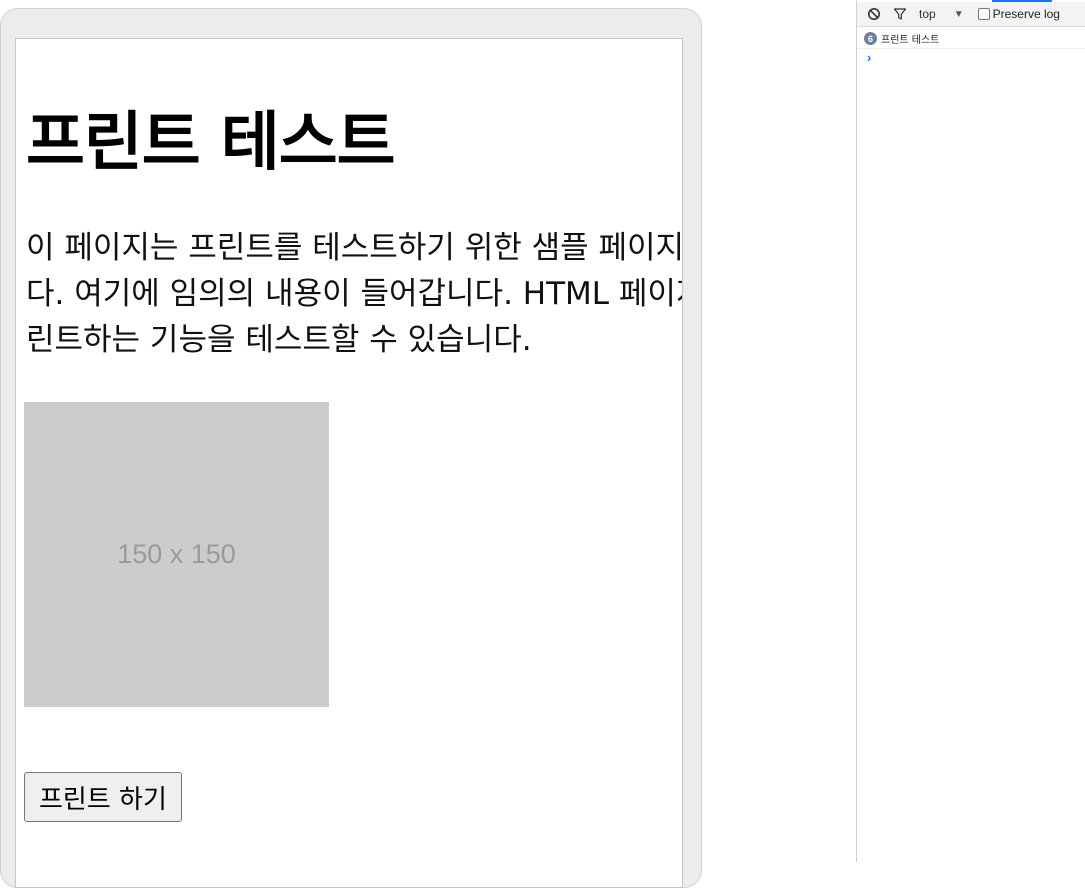 This screenshot has height=888, width=1085. What do you see at coordinates (874, 14) in the screenshot?
I see `clear-console-icon` at bounding box center [874, 14].